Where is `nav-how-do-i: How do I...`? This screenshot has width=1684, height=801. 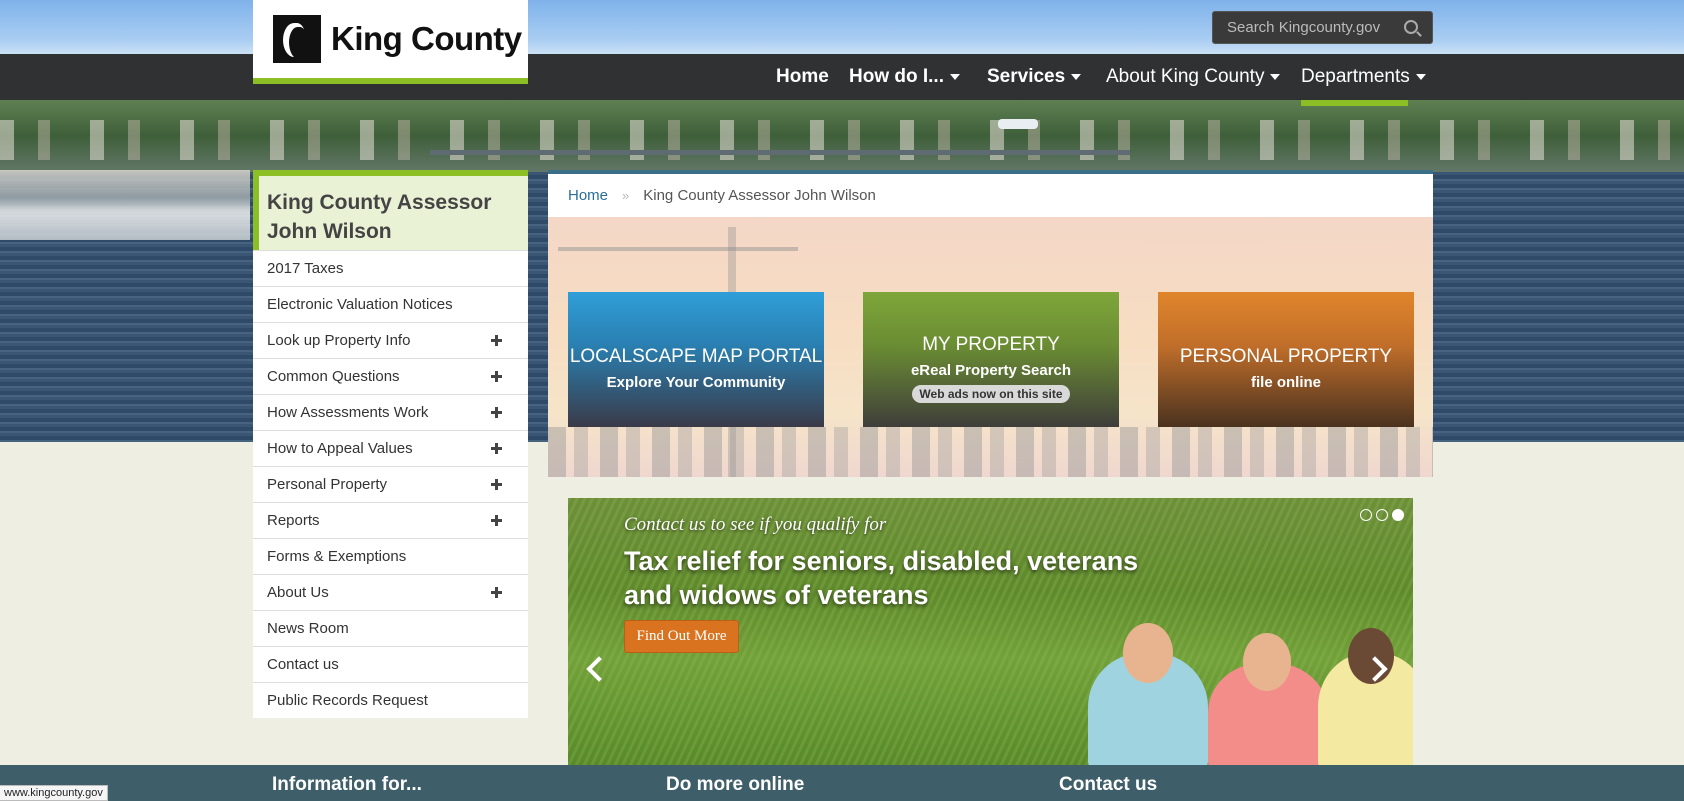 nav-how-do-i: How do I... is located at coordinates (904, 77).